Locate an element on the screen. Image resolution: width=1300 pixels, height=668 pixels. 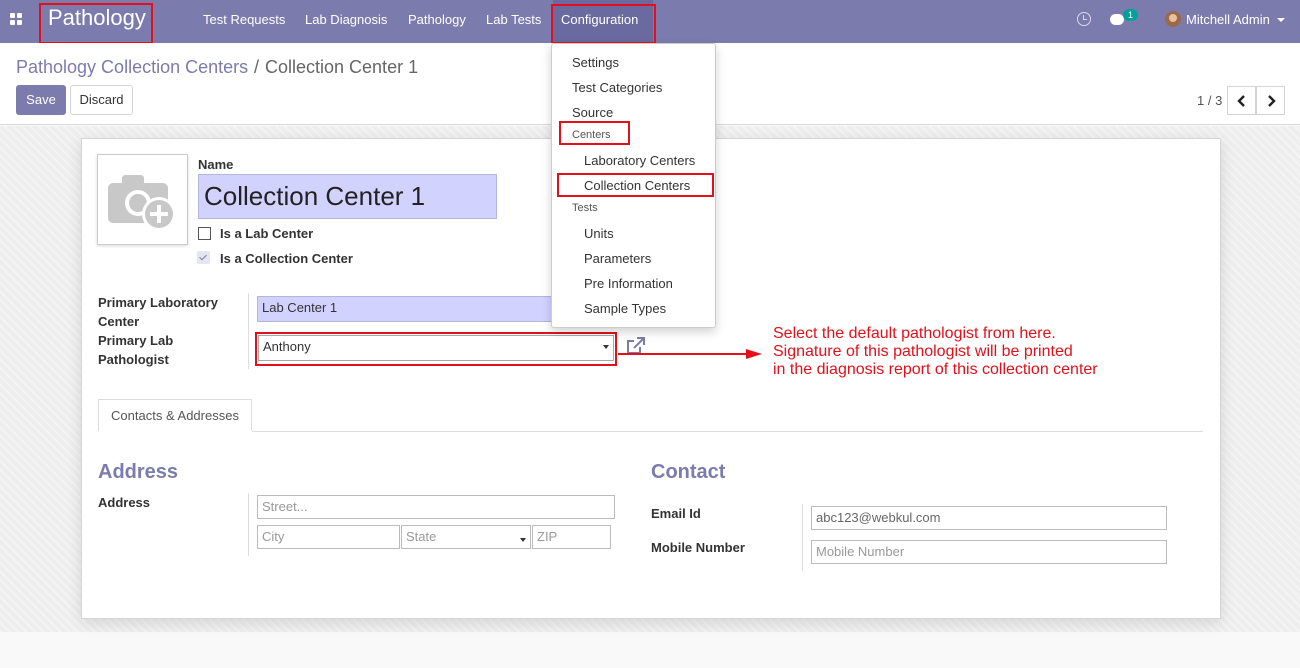
menu-test-requests: Test Requests is located at coordinates (244, 19).